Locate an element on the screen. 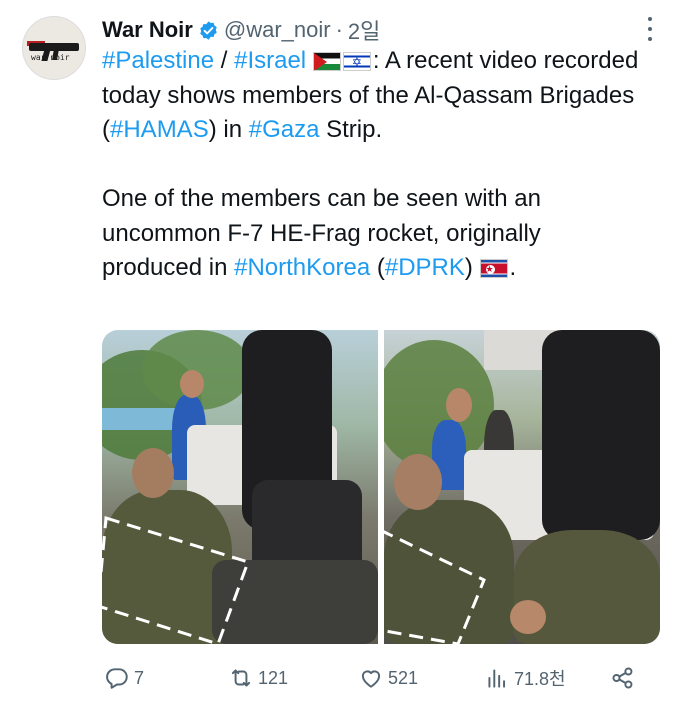 This screenshot has height=708, width=680. like-icon is located at coordinates (371, 679).